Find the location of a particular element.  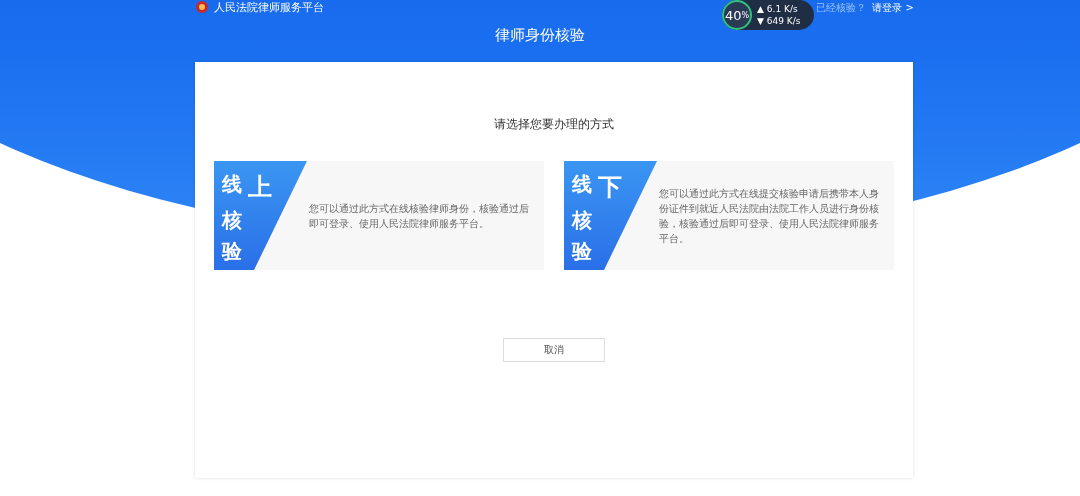

site-name: 人民法院律师服务平台 is located at coordinates (269, 8).